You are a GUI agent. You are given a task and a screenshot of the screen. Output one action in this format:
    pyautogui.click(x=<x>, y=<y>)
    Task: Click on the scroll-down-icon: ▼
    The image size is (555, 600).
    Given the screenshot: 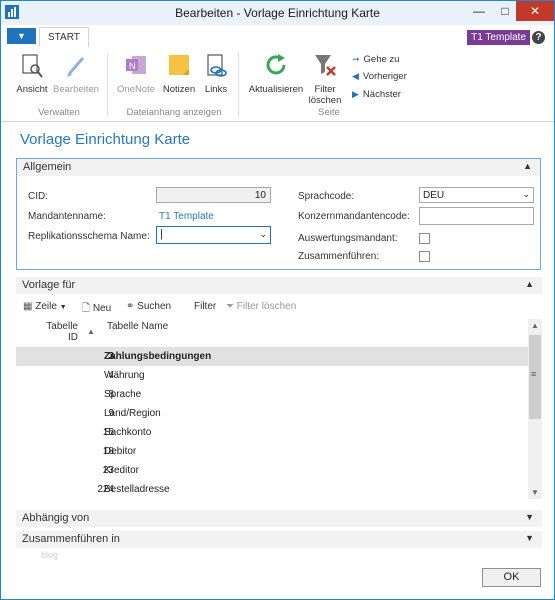 What is the action you would take?
    pyautogui.click(x=535, y=492)
    